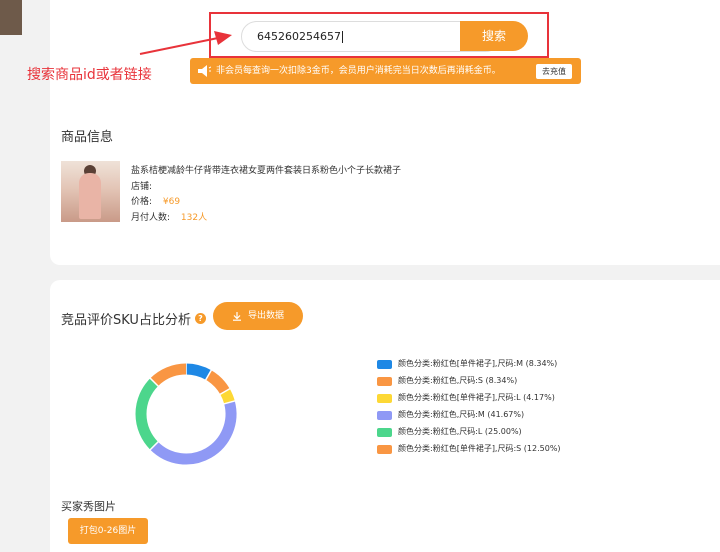  Describe the element at coordinates (458, 380) in the screenshot. I see `legend-label: 颜色分类:粉红色,尺码:S (8.34%)` at that location.